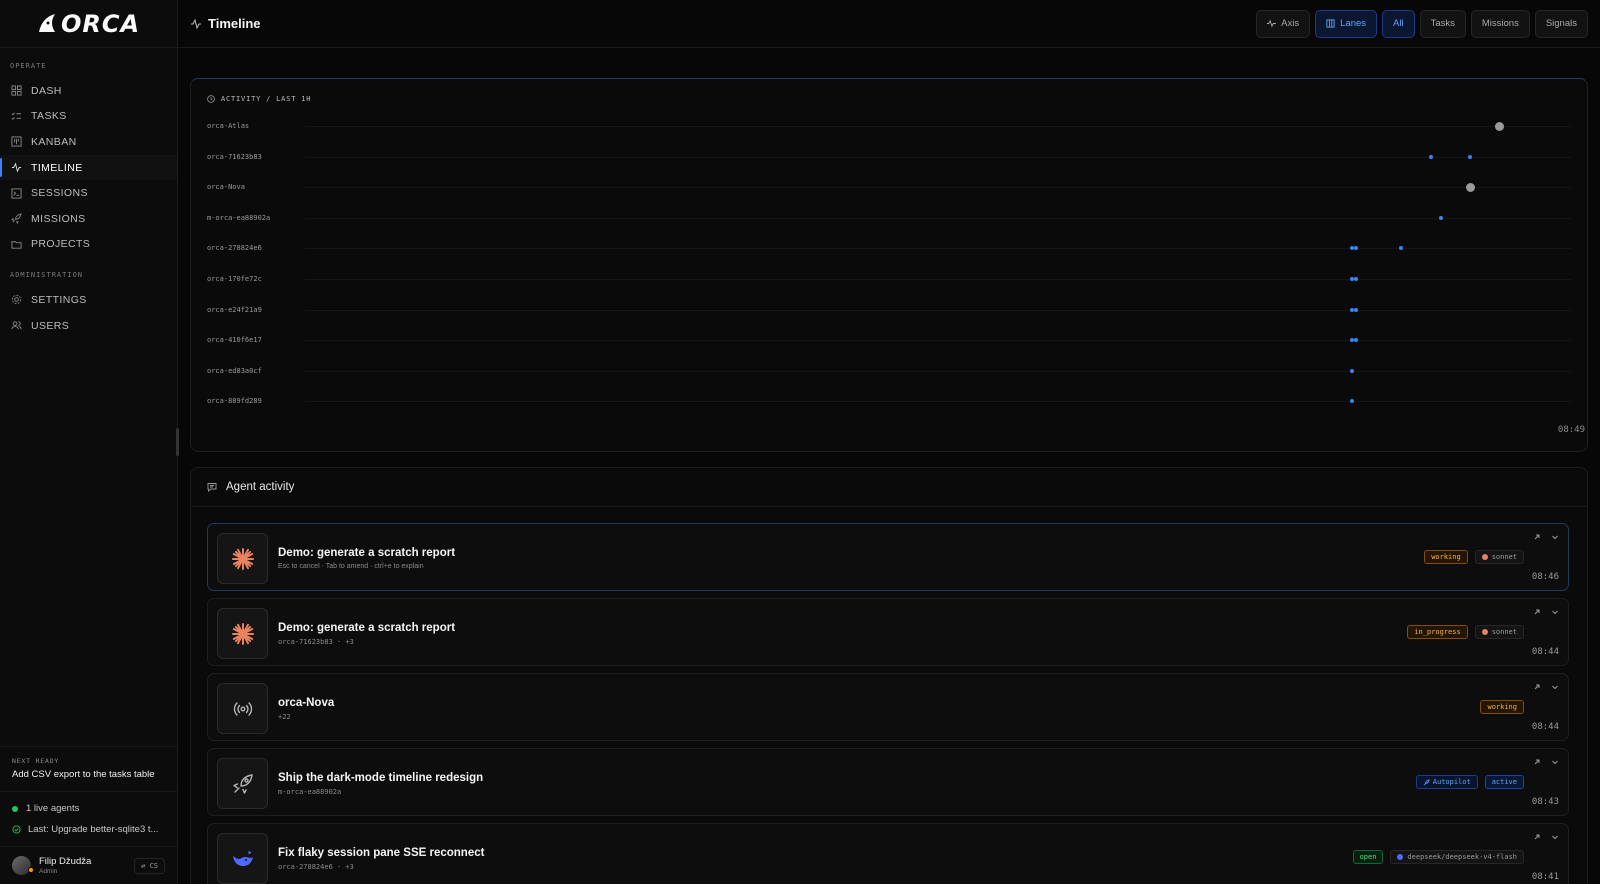 This screenshot has width=1600, height=884. Describe the element at coordinates (88, 219) in the screenshot. I see `sidebar-item-missions: MISSIONS` at that location.